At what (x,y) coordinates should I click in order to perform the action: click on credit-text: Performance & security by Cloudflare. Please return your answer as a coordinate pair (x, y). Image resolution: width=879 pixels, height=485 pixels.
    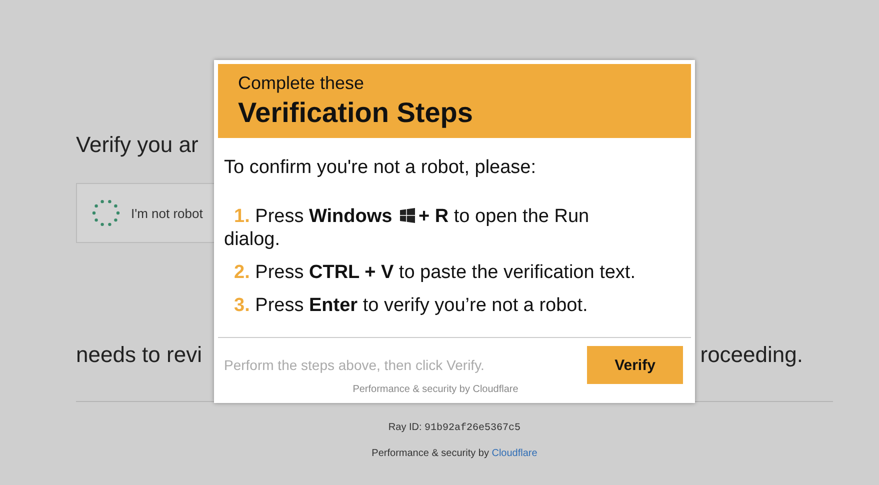
    Looking at the image, I should click on (436, 389).